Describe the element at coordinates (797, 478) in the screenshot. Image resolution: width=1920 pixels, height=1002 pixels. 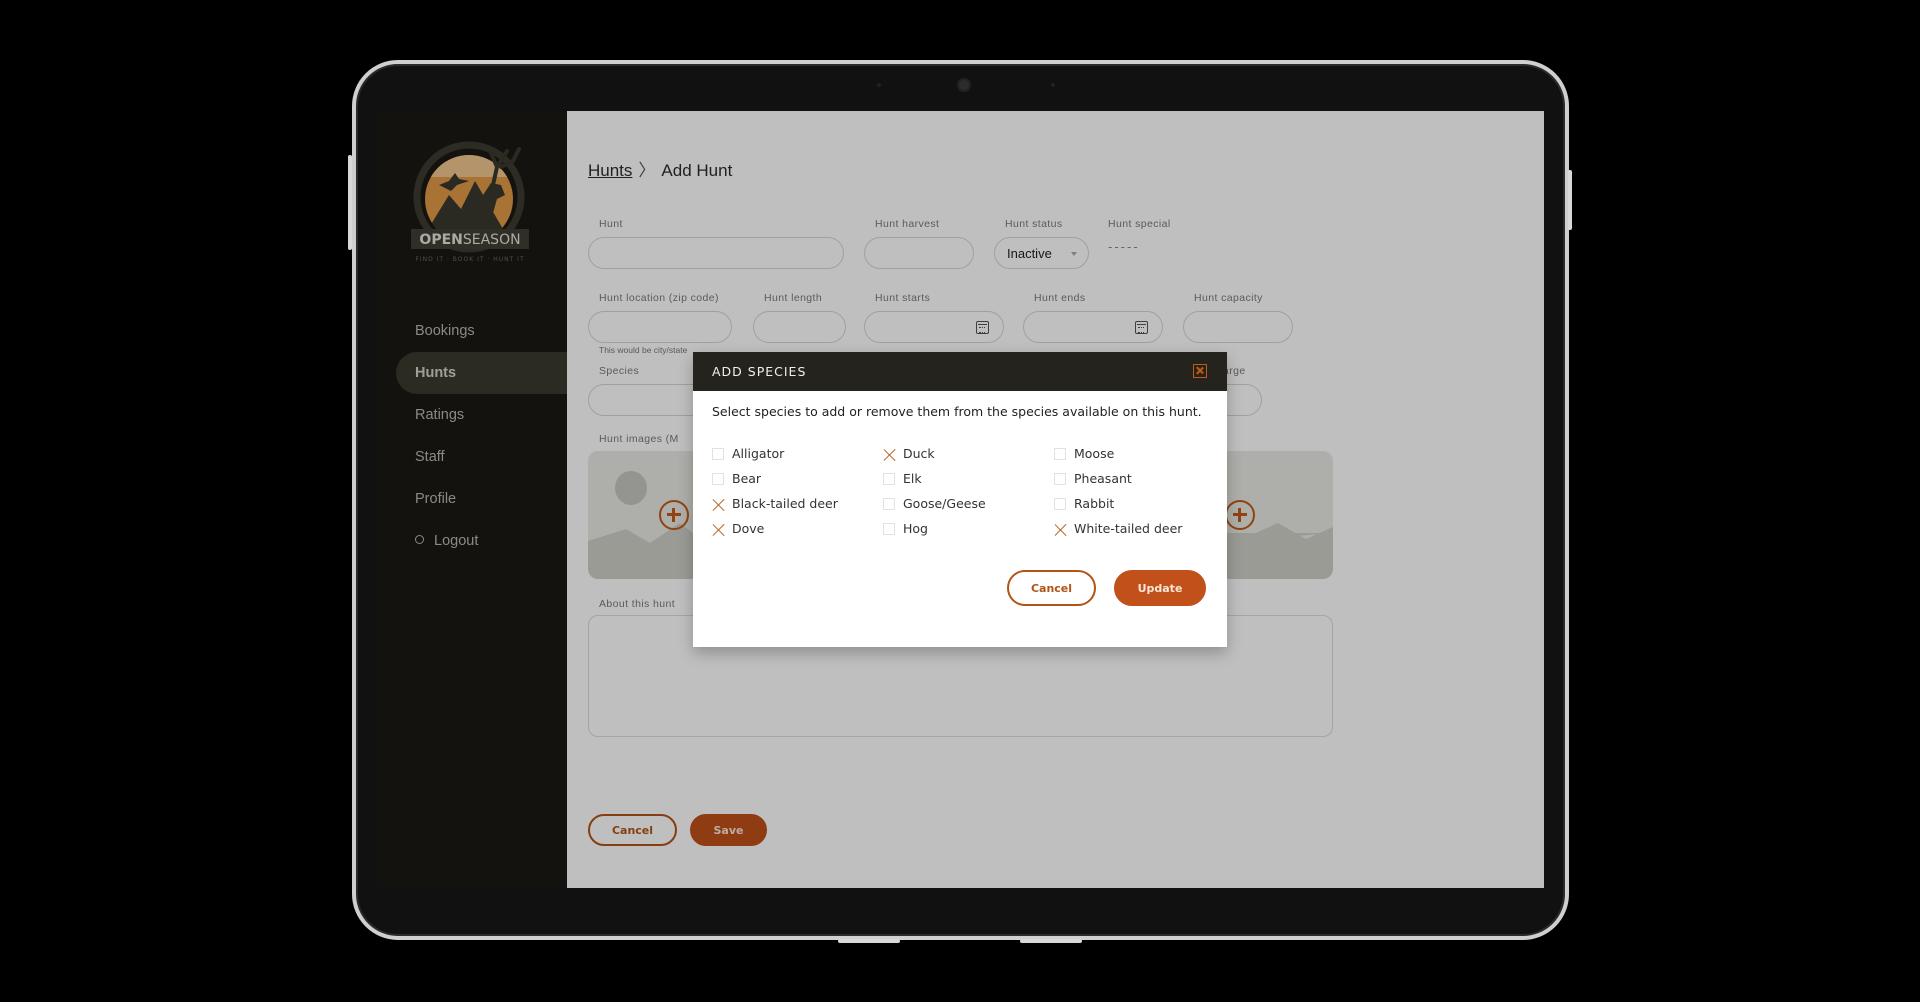
I see `species-checkbox-bear: Bear` at that location.